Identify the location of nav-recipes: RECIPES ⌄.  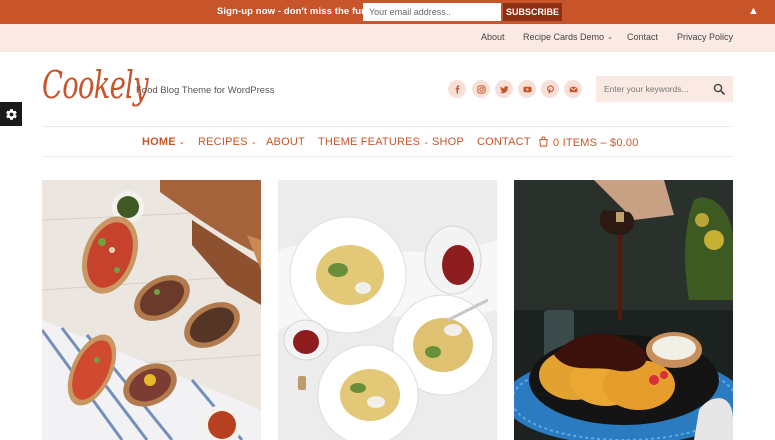
(227, 142).